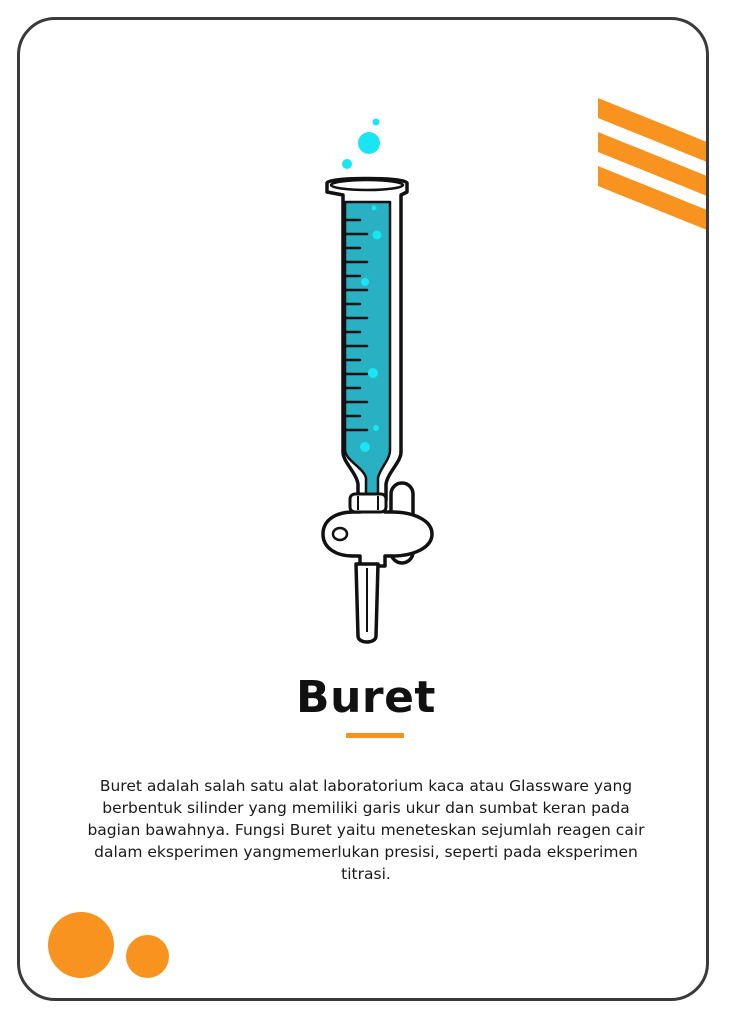 The width and height of the screenshot is (731, 1024). Describe the element at coordinates (147, 956) in the screenshot. I see `decorative-dot-small` at that location.